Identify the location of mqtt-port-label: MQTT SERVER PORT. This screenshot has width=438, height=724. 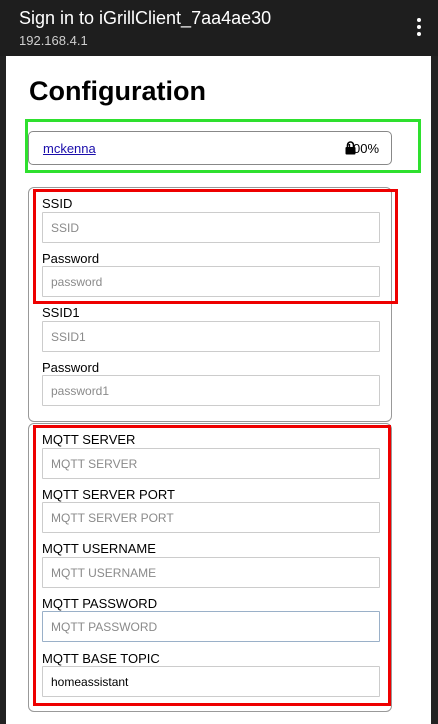
(108, 494).